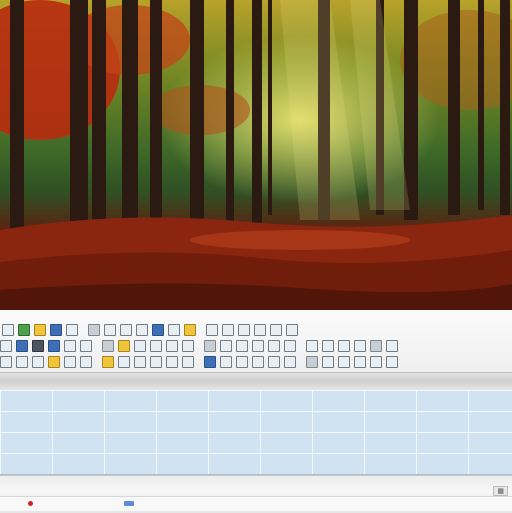 The image size is (512, 513). Describe the element at coordinates (256, 503) in the screenshot. I see `status-bar-inner` at that location.